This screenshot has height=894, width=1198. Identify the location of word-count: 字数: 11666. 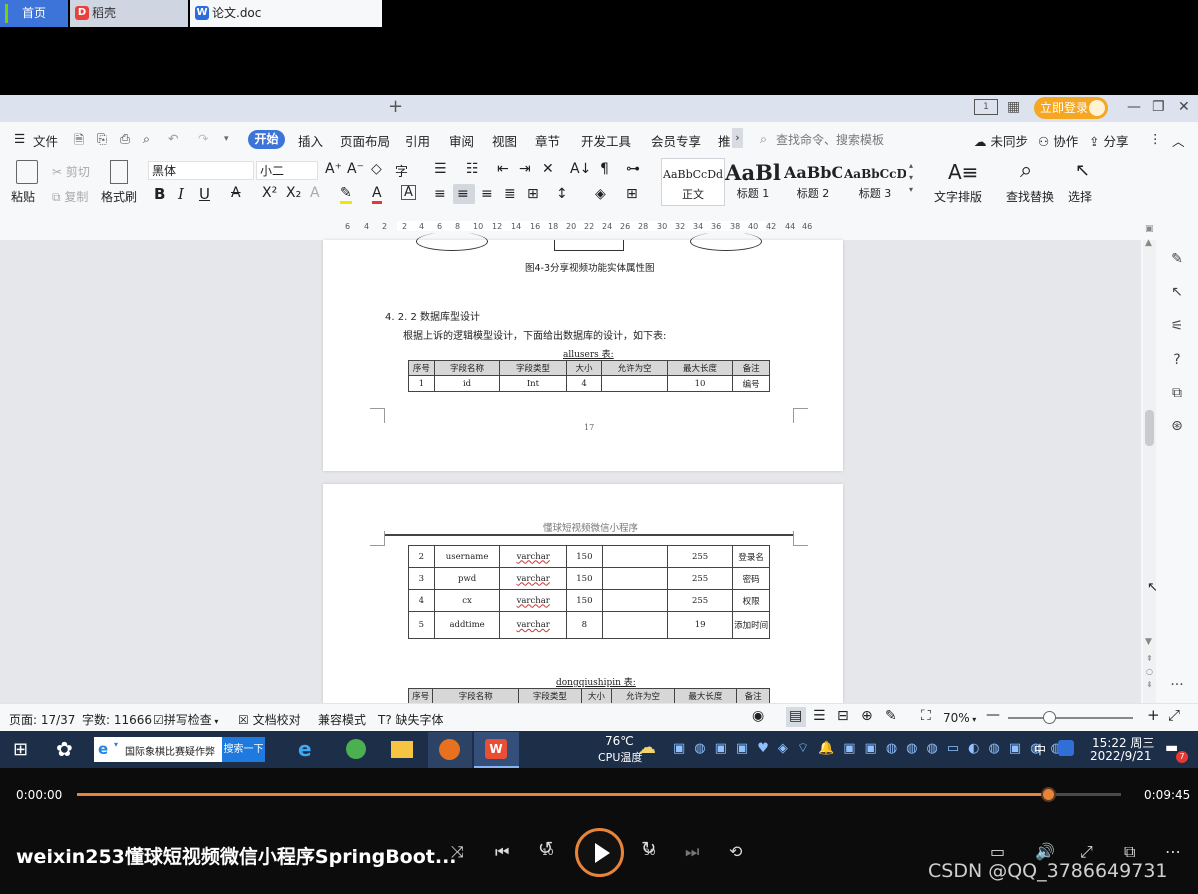
(117, 719).